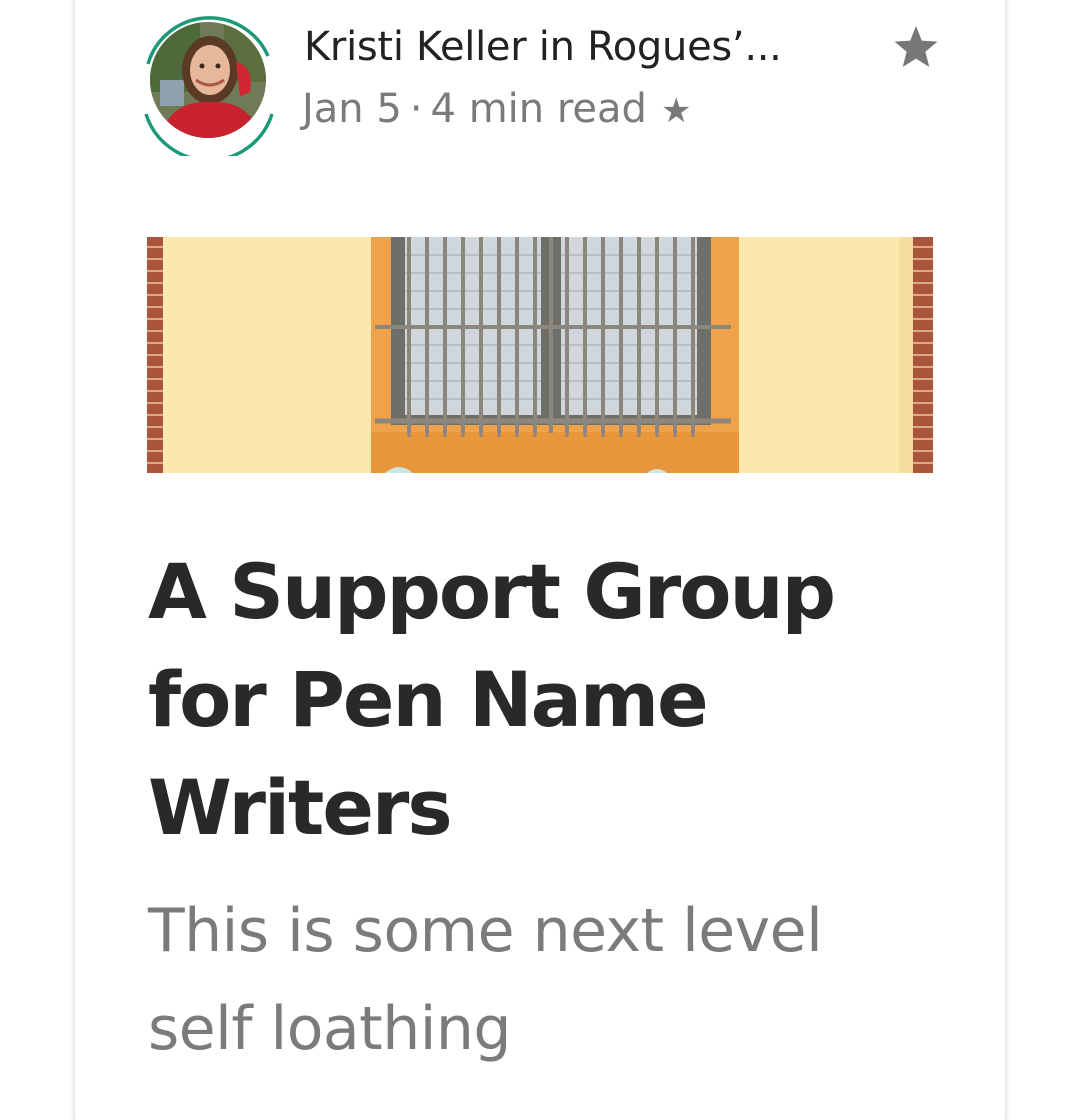  Describe the element at coordinates (916, 48) in the screenshot. I see `bookmark-star-icon` at that location.